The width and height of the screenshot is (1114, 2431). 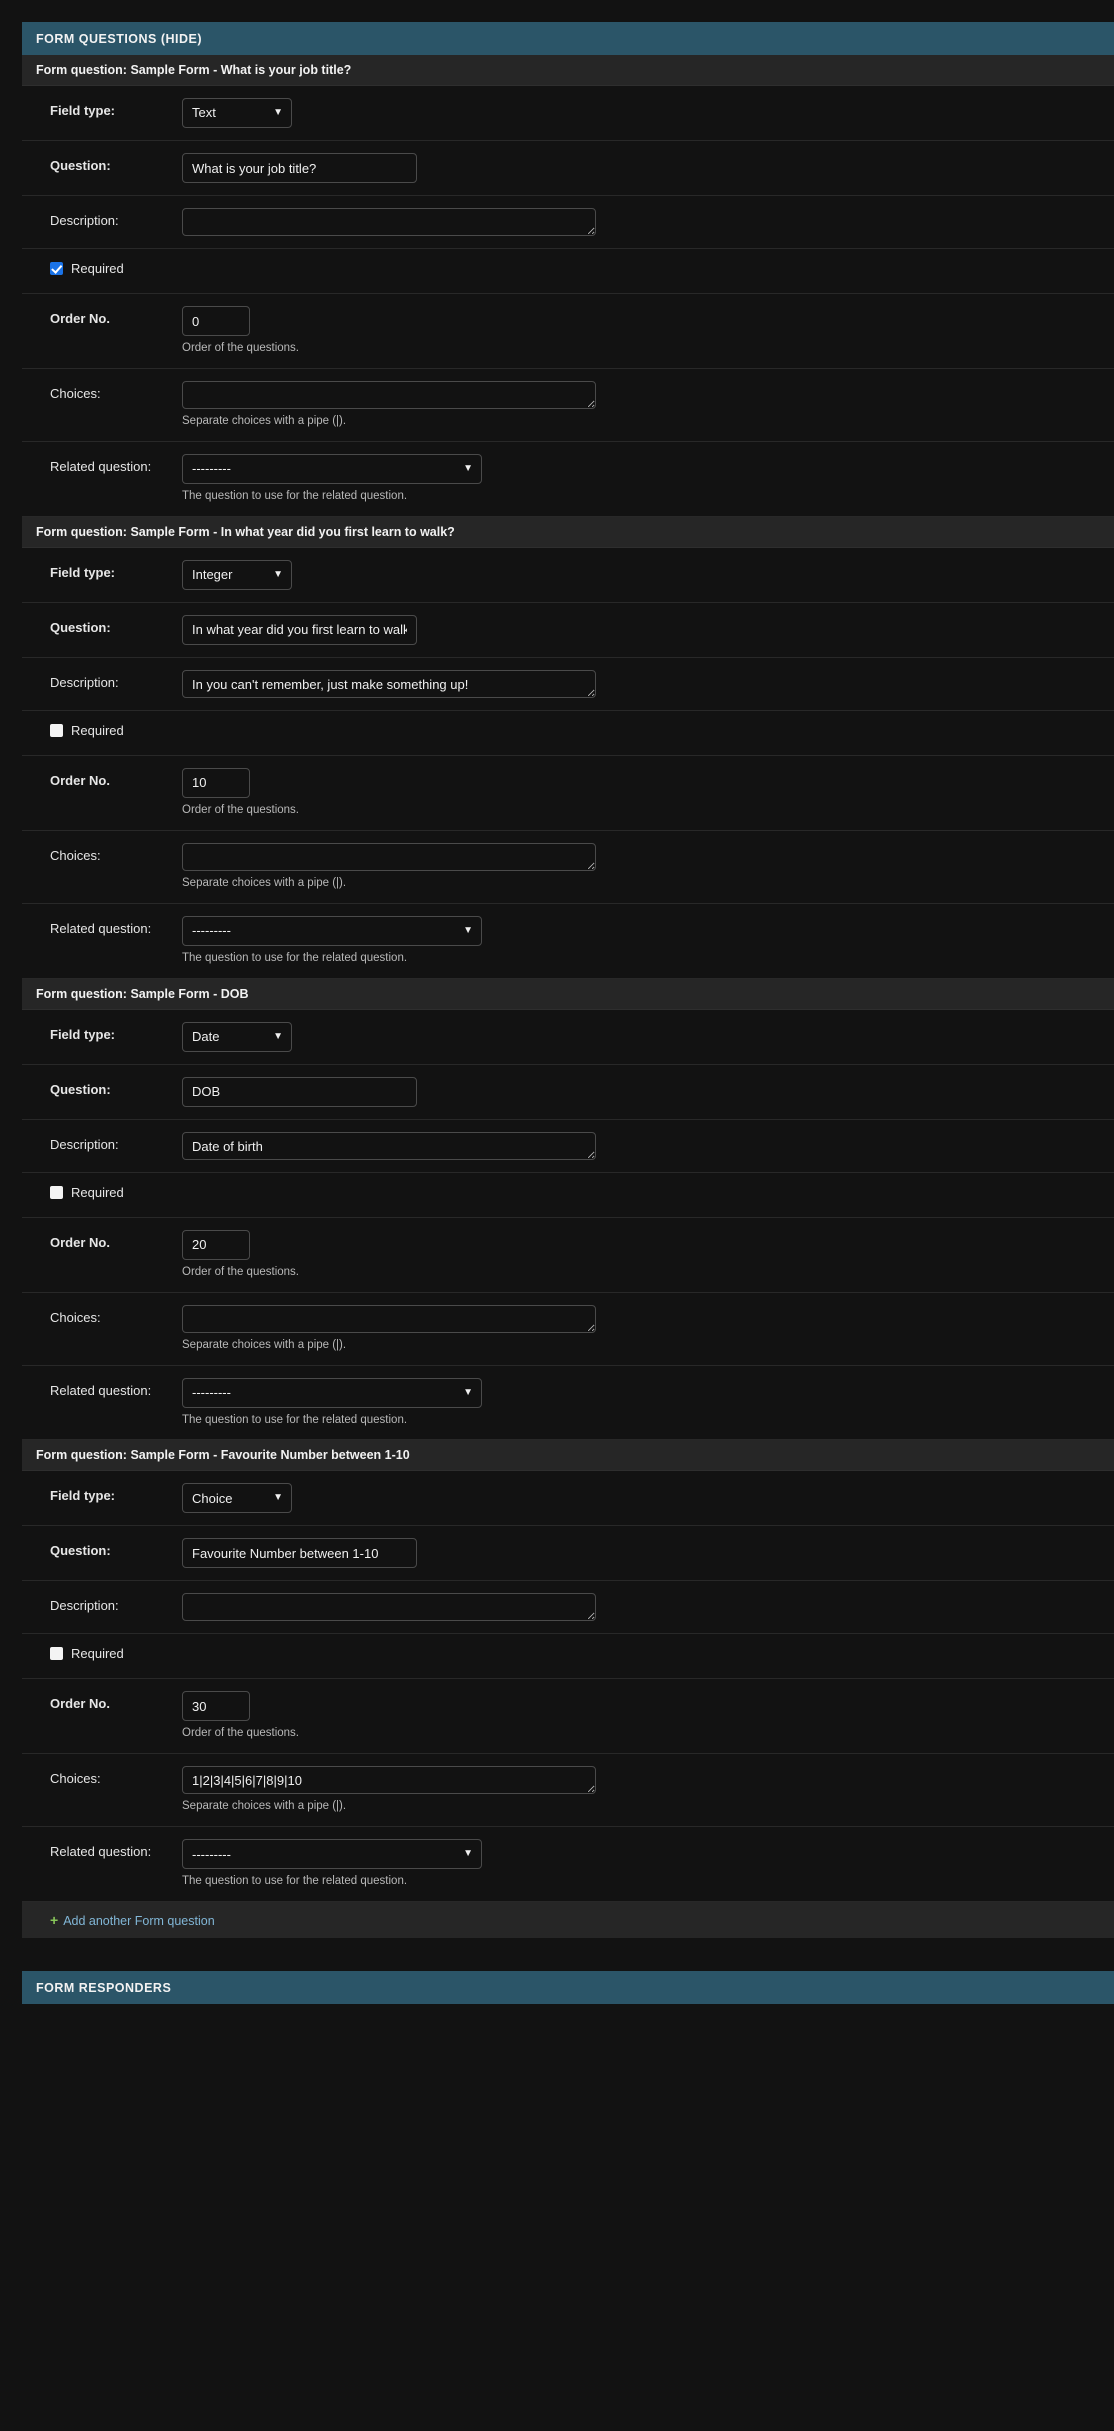 I want to click on add-another-form-question-link: + Add another Form question, so click(x=132, y=1920).